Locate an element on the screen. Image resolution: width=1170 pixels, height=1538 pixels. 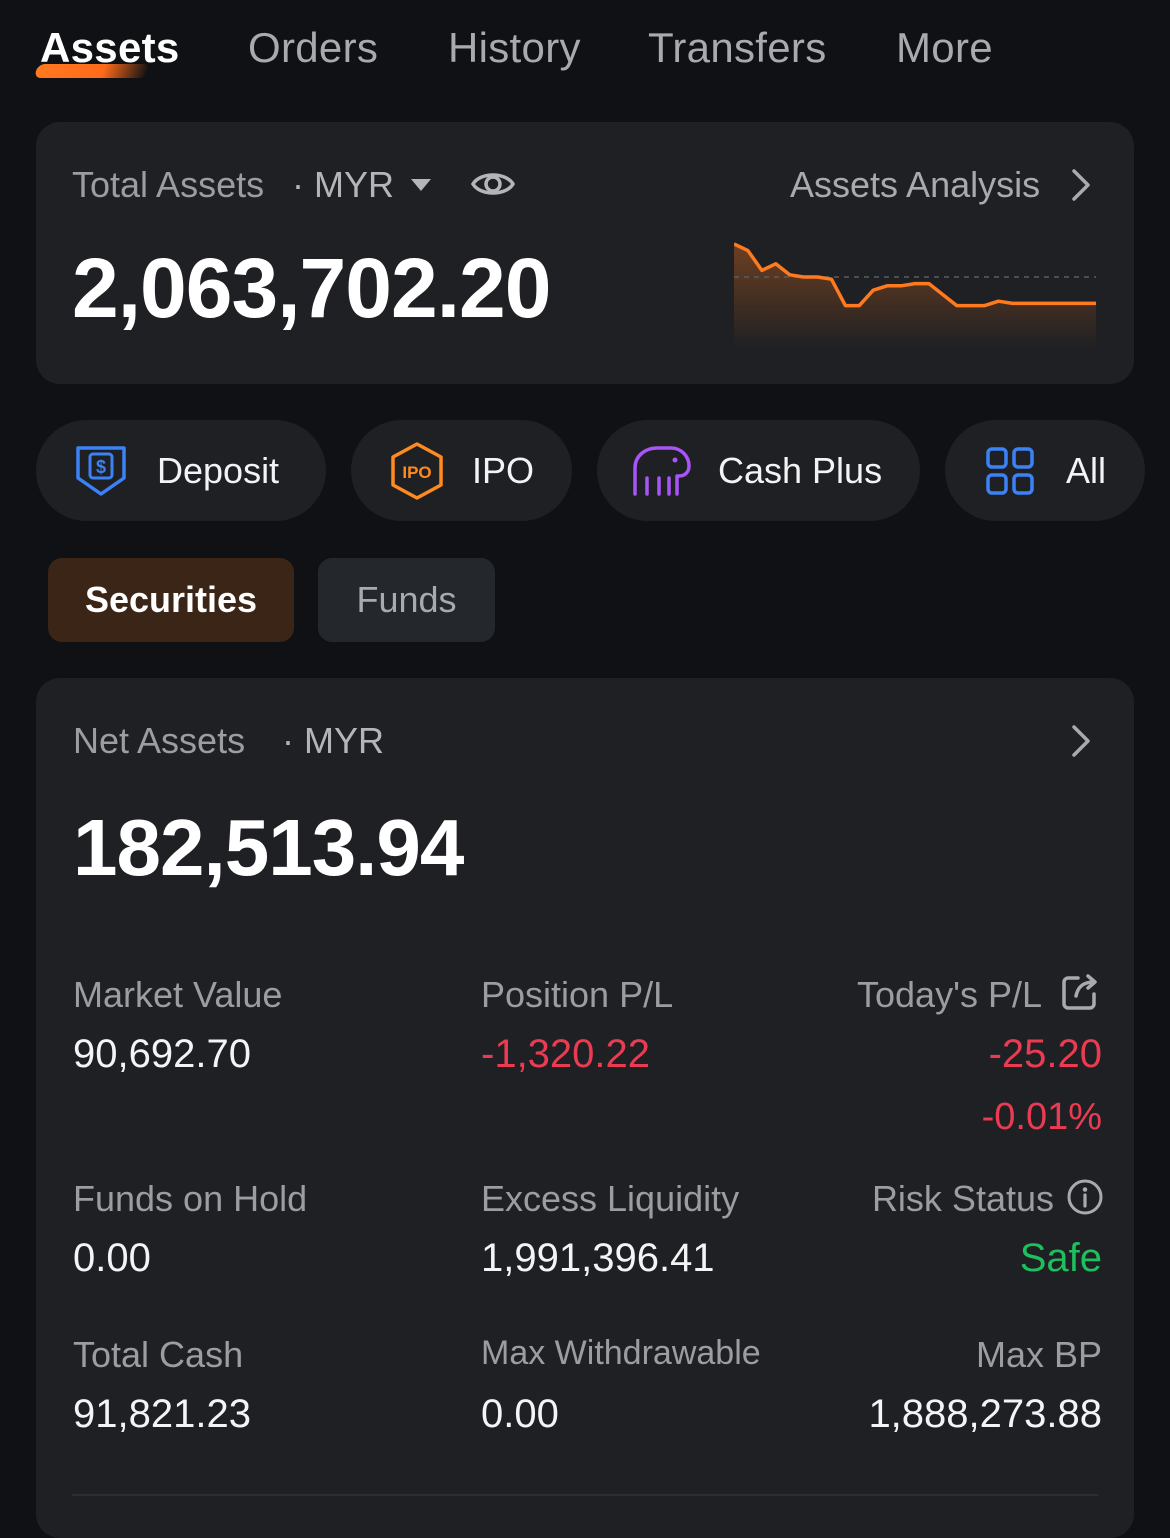
cash-plus-label: Cash Plus is located at coordinates (800, 470).